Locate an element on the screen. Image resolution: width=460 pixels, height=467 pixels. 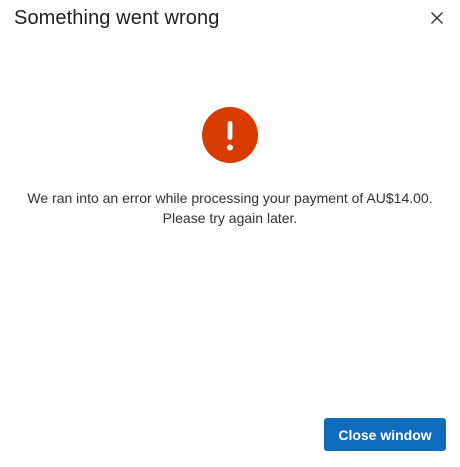
close-icon is located at coordinates (437, 18).